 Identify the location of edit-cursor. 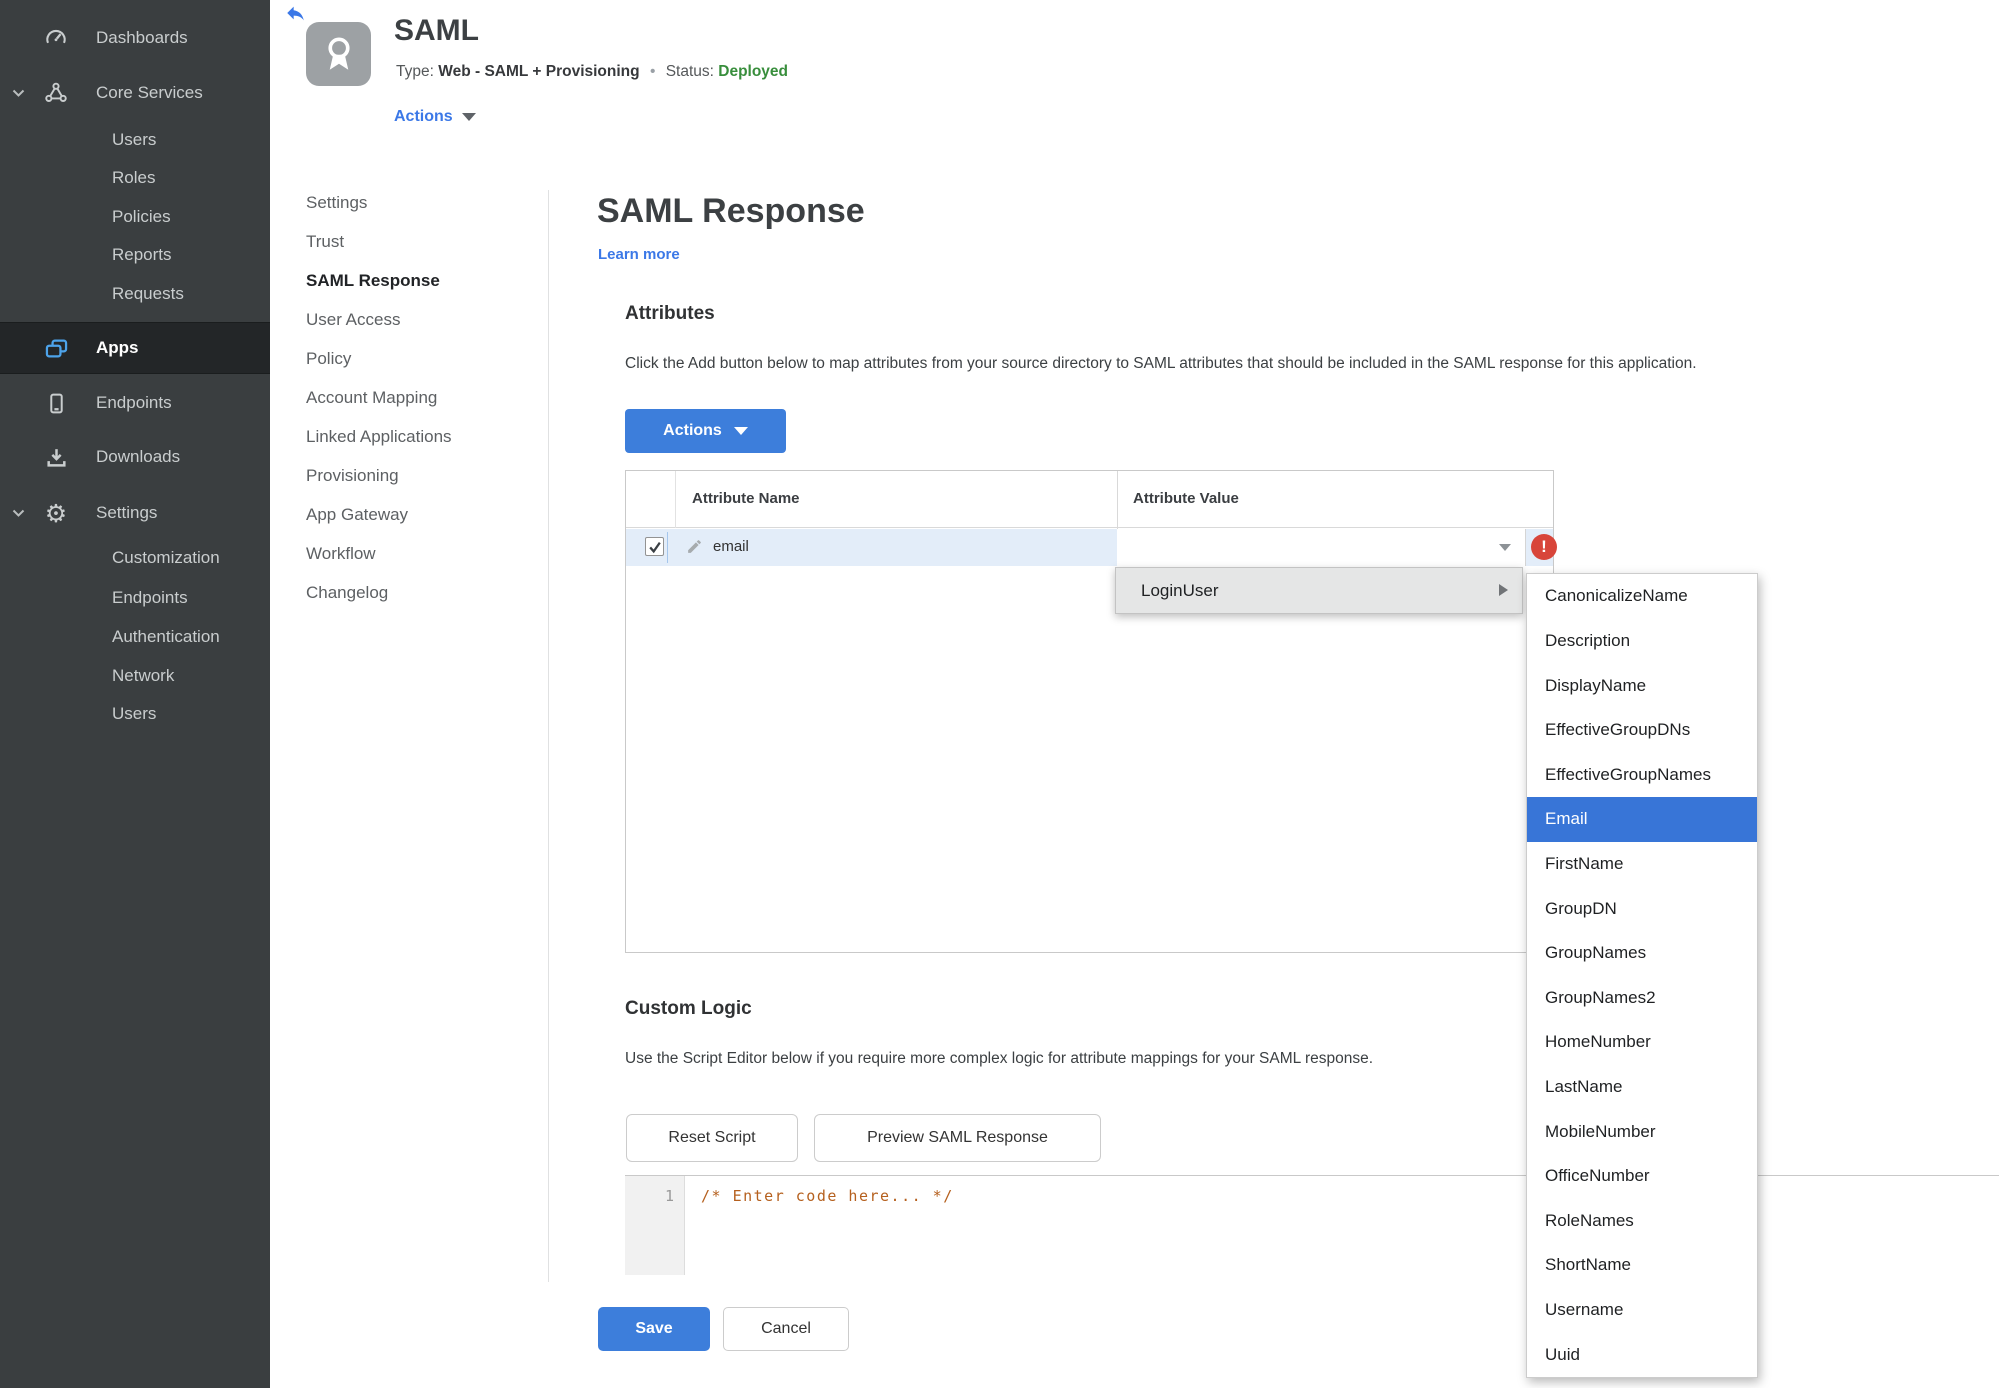
(667, 547).